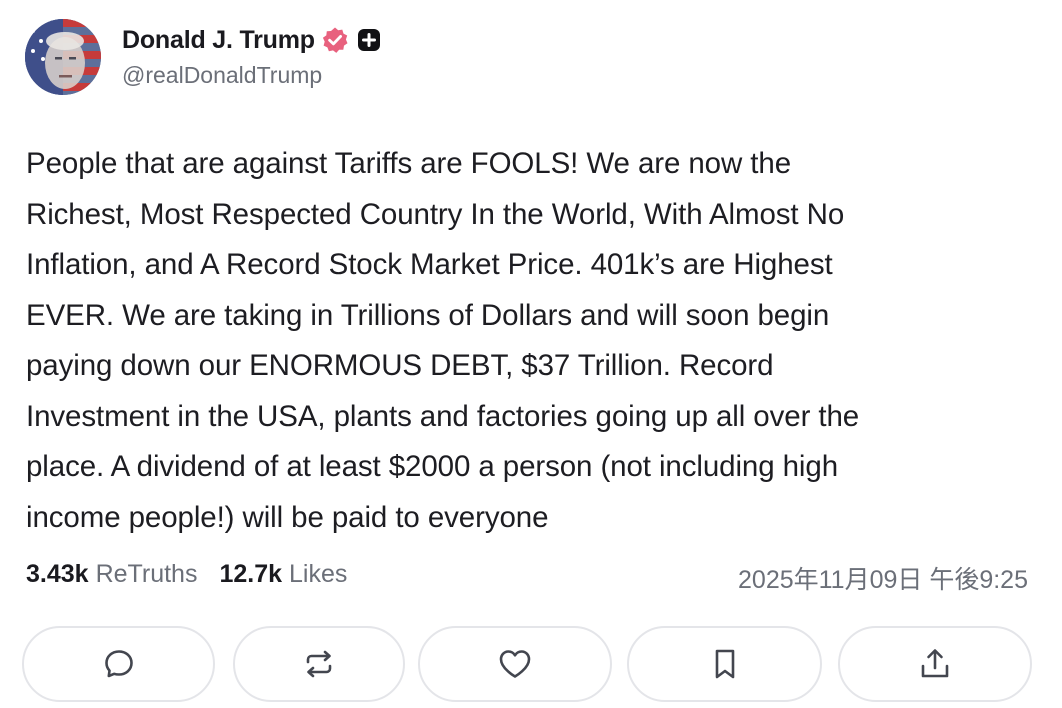  I want to click on avatar, so click(63, 57).